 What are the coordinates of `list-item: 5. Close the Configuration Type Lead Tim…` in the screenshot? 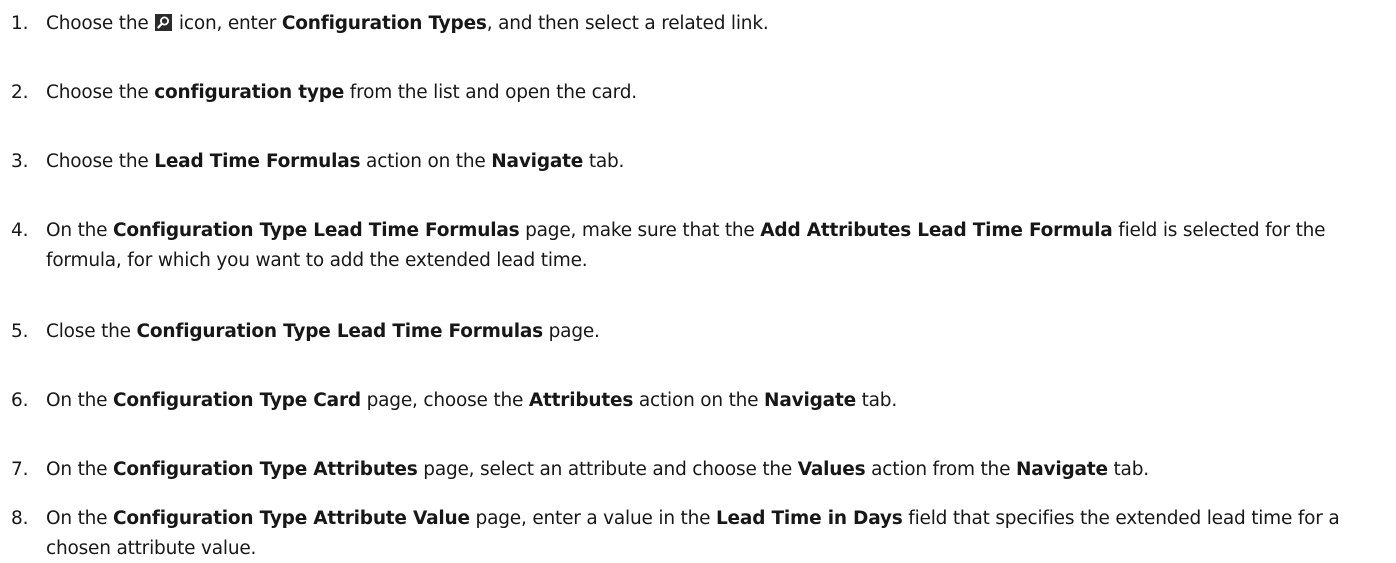 It's located at (700, 332).